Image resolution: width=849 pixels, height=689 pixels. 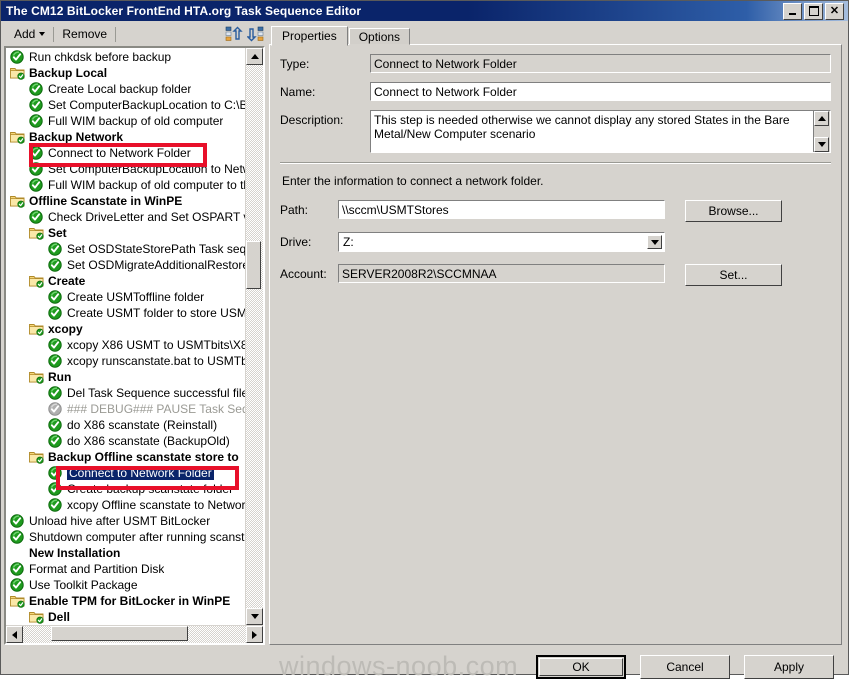 I want to click on scroll-down-button, so click(x=254, y=616).